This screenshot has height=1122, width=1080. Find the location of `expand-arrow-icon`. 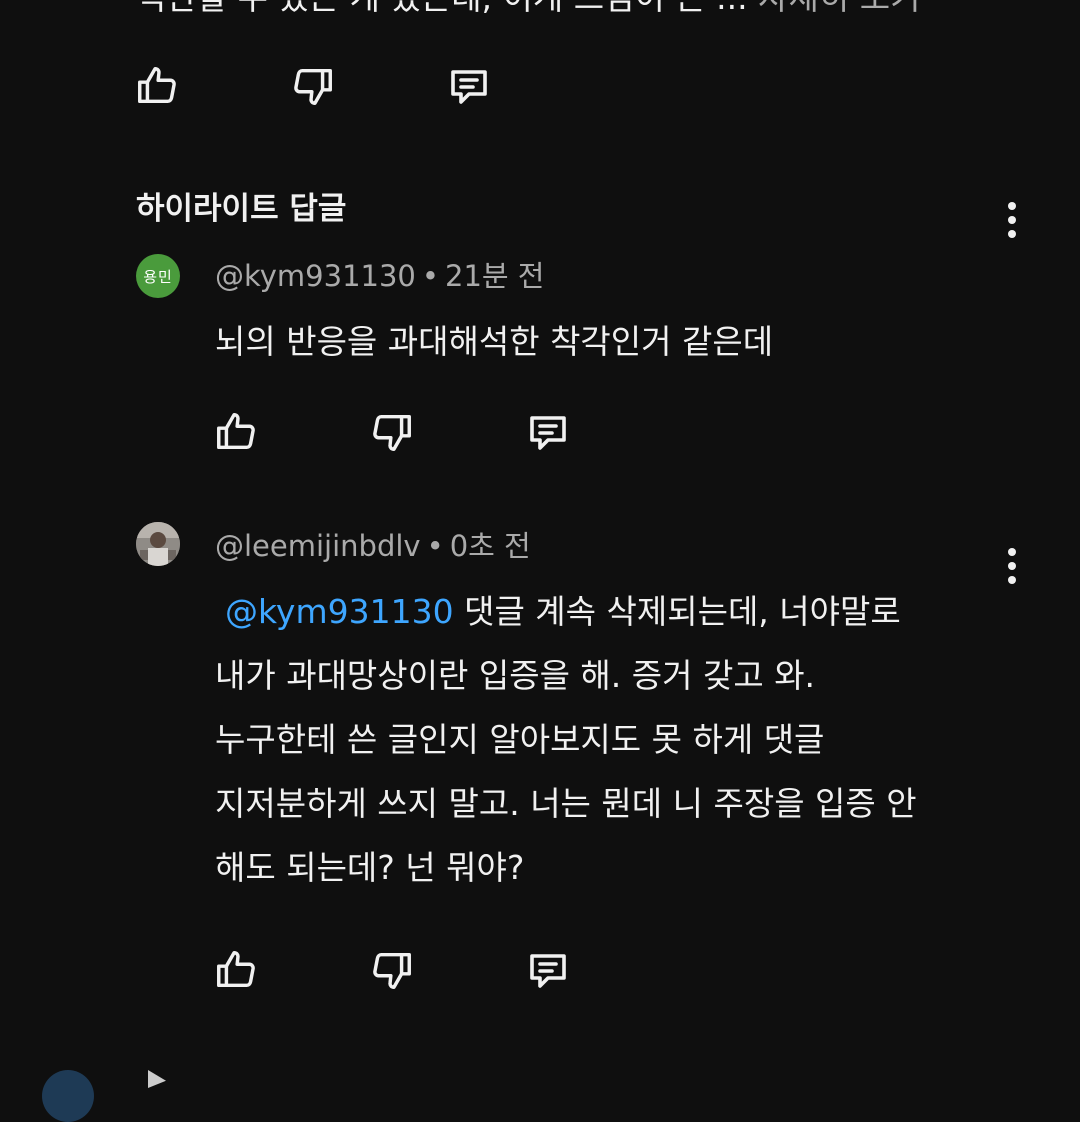

expand-arrow-icon is located at coordinates (157, 1079).